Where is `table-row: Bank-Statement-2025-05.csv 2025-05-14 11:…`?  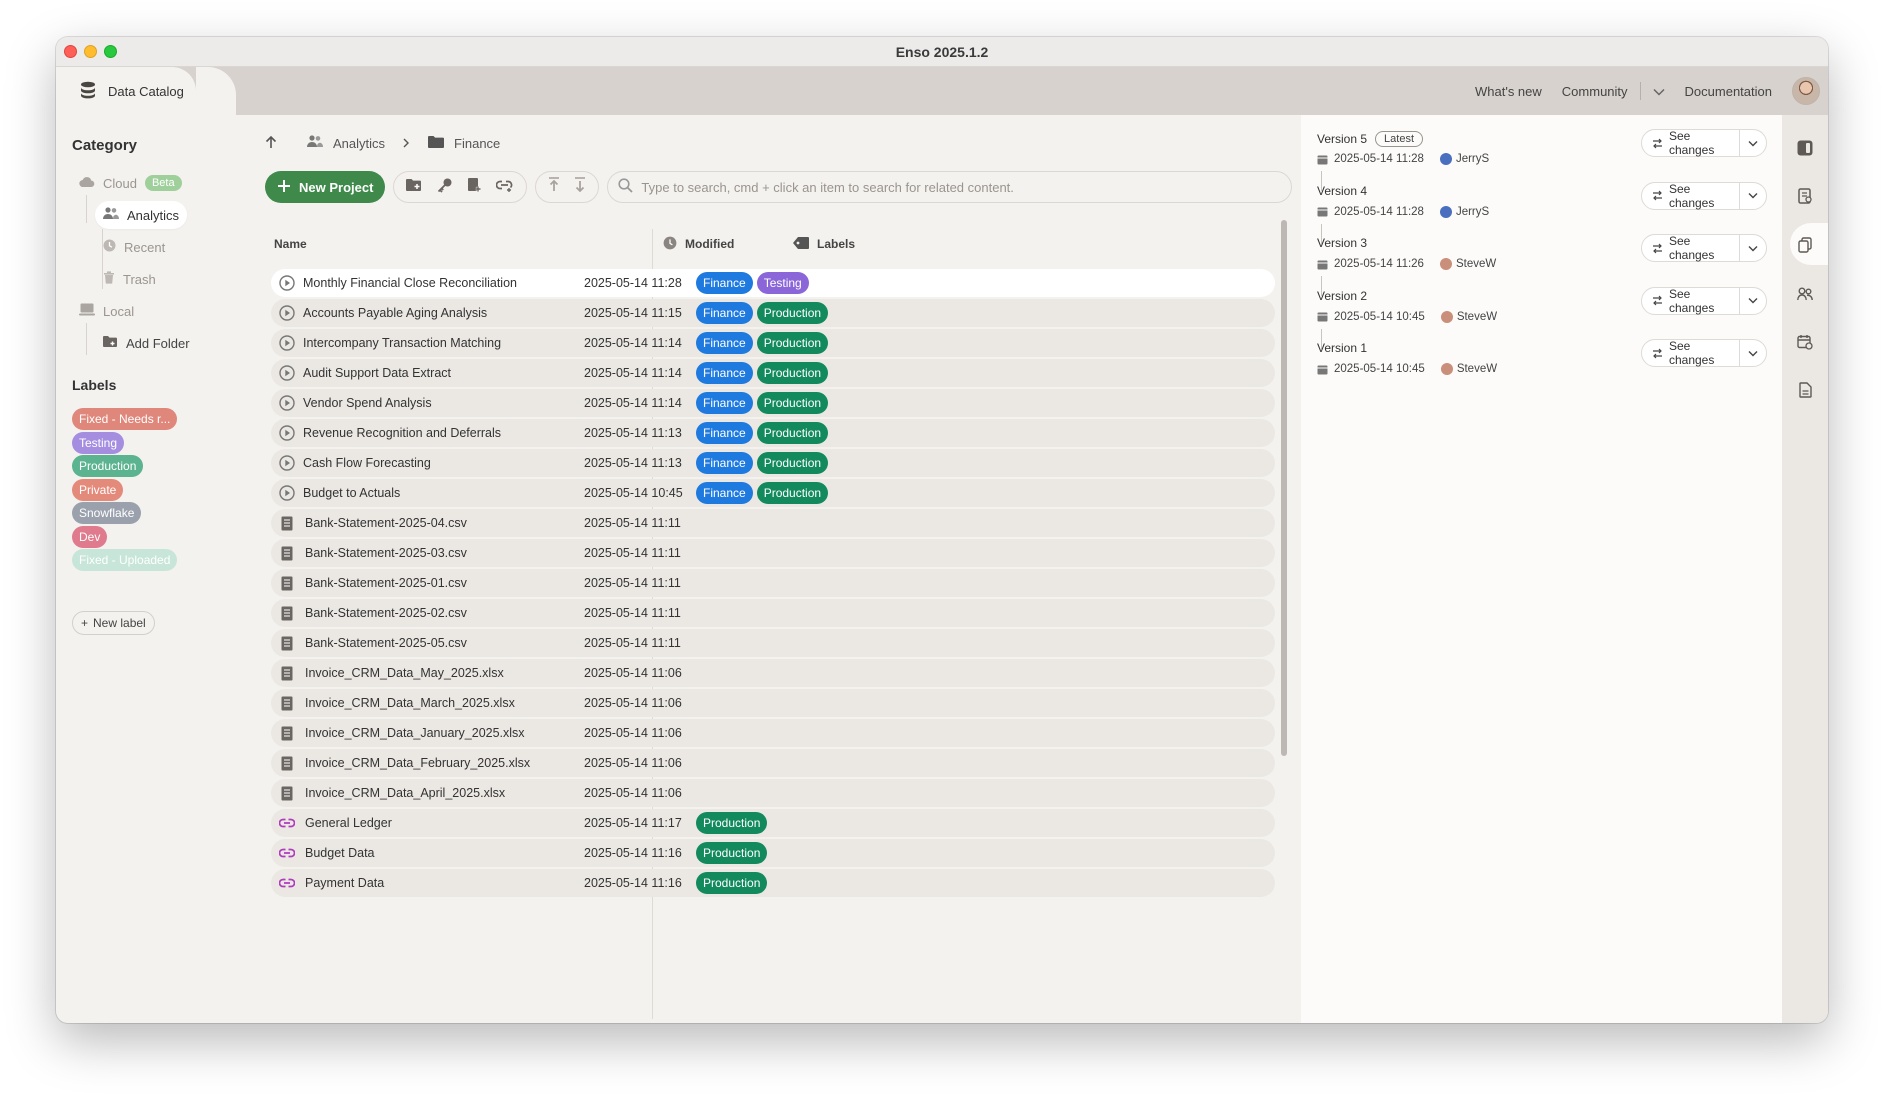 table-row: Bank-Statement-2025-05.csv 2025-05-14 11:… is located at coordinates (773, 643).